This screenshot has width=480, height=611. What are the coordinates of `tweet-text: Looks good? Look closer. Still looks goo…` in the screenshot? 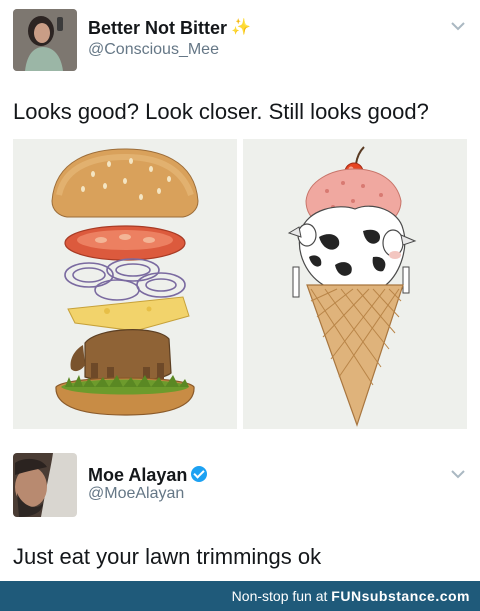 It's located at (221, 111).